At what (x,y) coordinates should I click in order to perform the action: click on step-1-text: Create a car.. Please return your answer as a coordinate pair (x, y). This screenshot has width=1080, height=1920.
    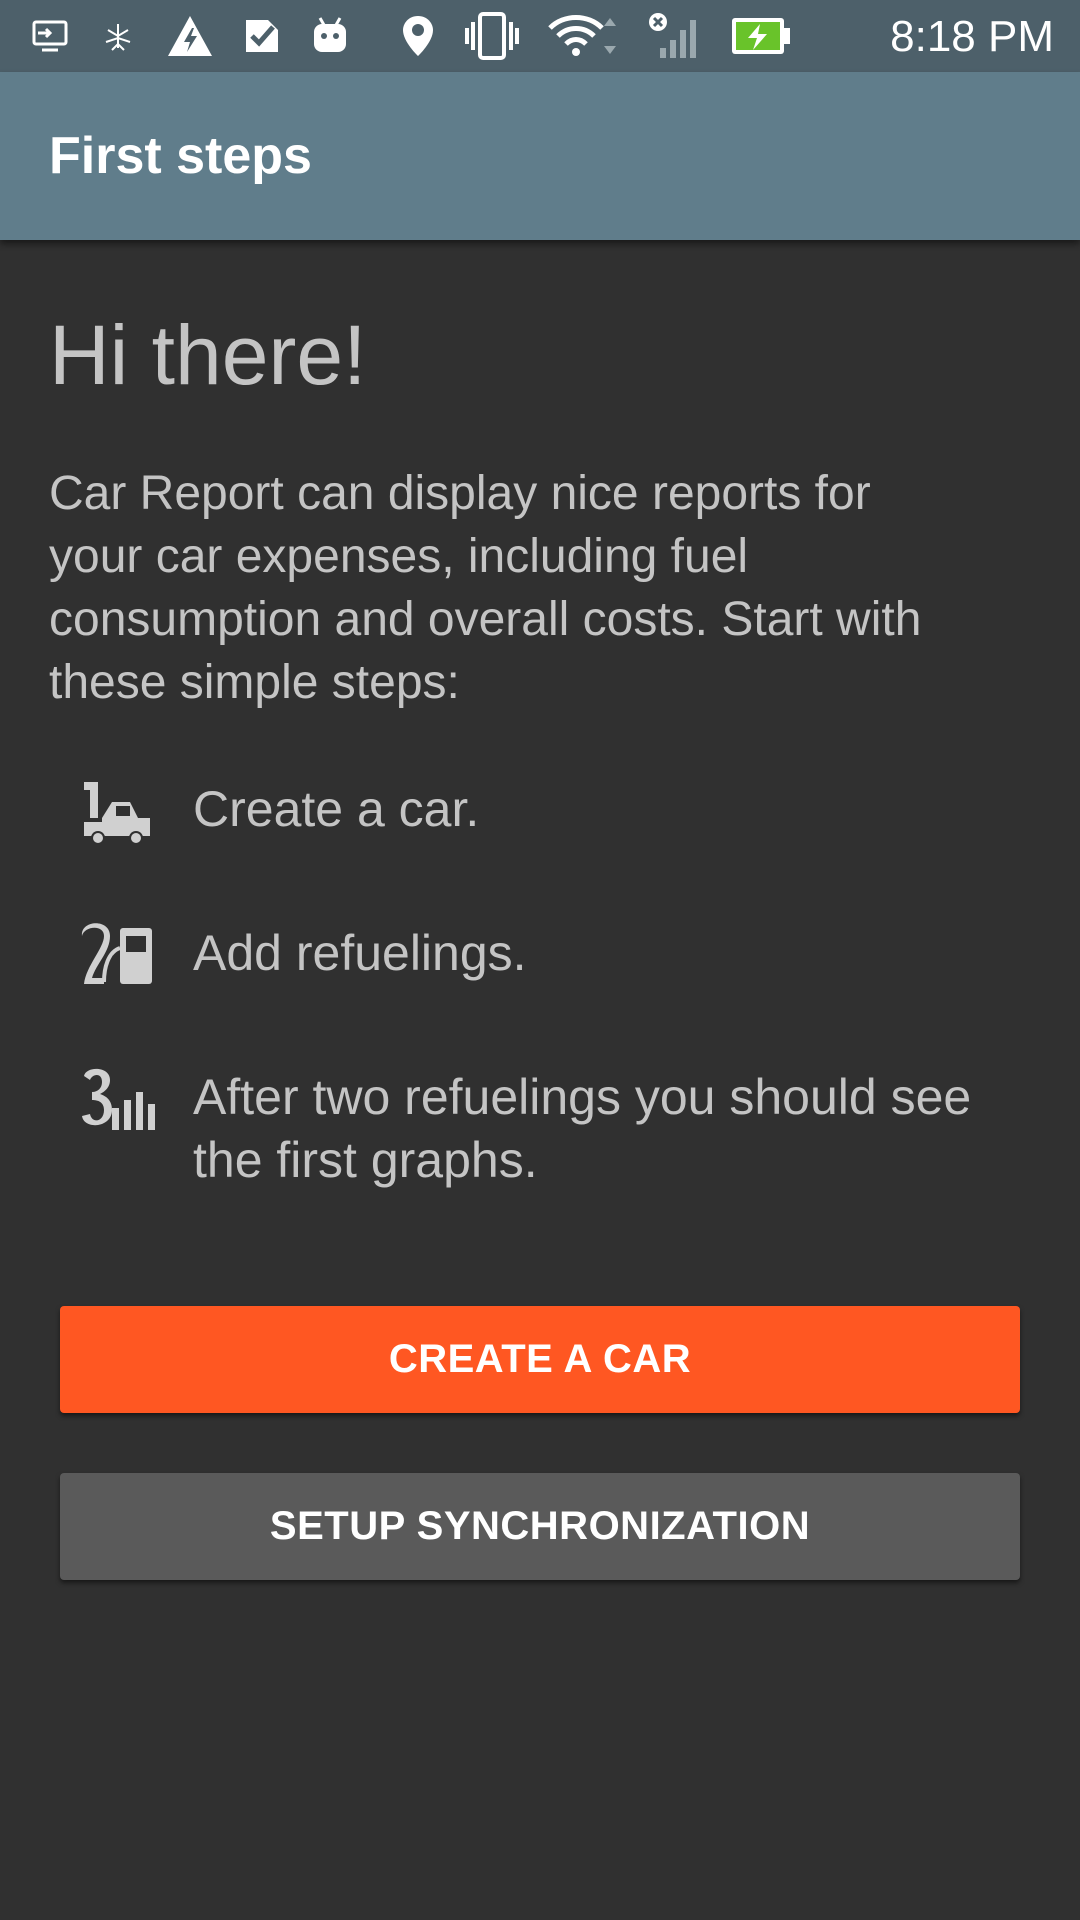
    Looking at the image, I should click on (336, 809).